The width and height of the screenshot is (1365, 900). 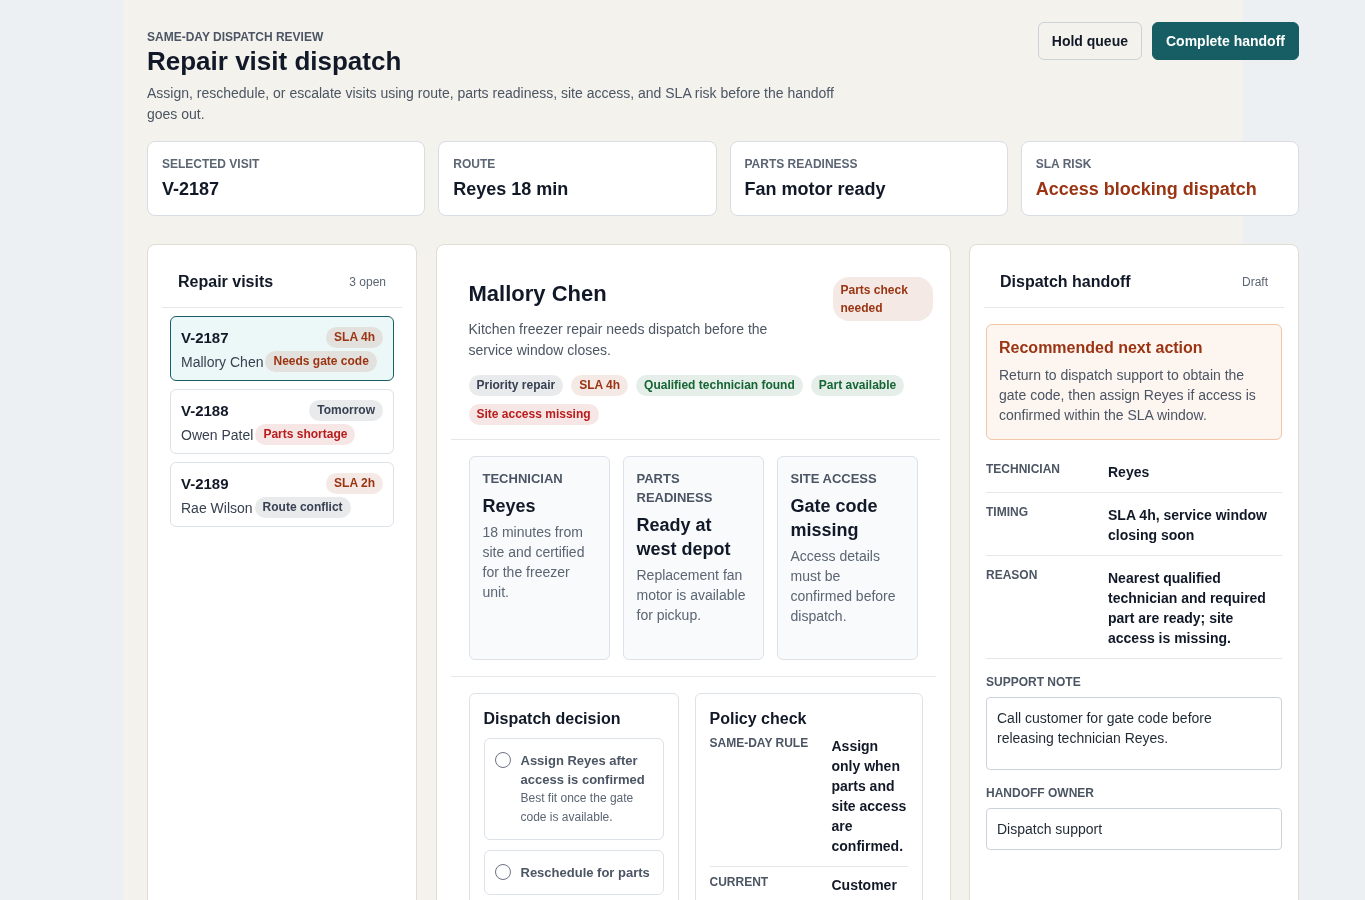 What do you see at coordinates (869, 796) in the screenshot?
I see `policy-value: Assign only when parts and site access are confirmed.` at bounding box center [869, 796].